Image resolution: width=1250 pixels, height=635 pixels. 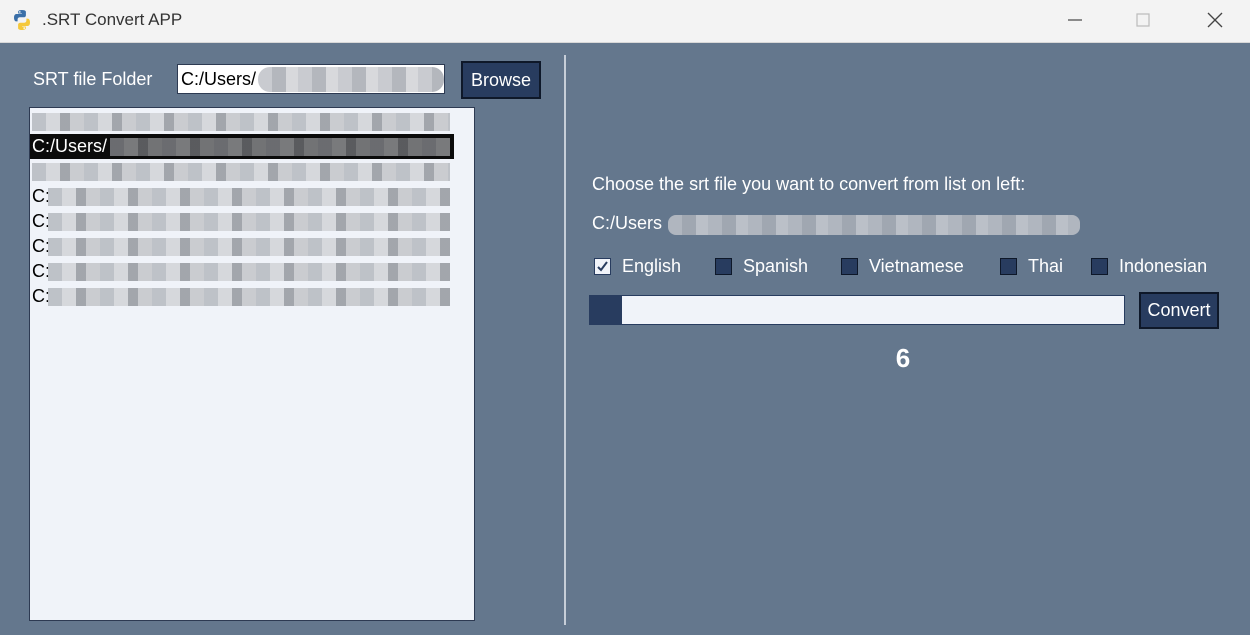 I want to click on browse-button: Browse, so click(x=501, y=80).